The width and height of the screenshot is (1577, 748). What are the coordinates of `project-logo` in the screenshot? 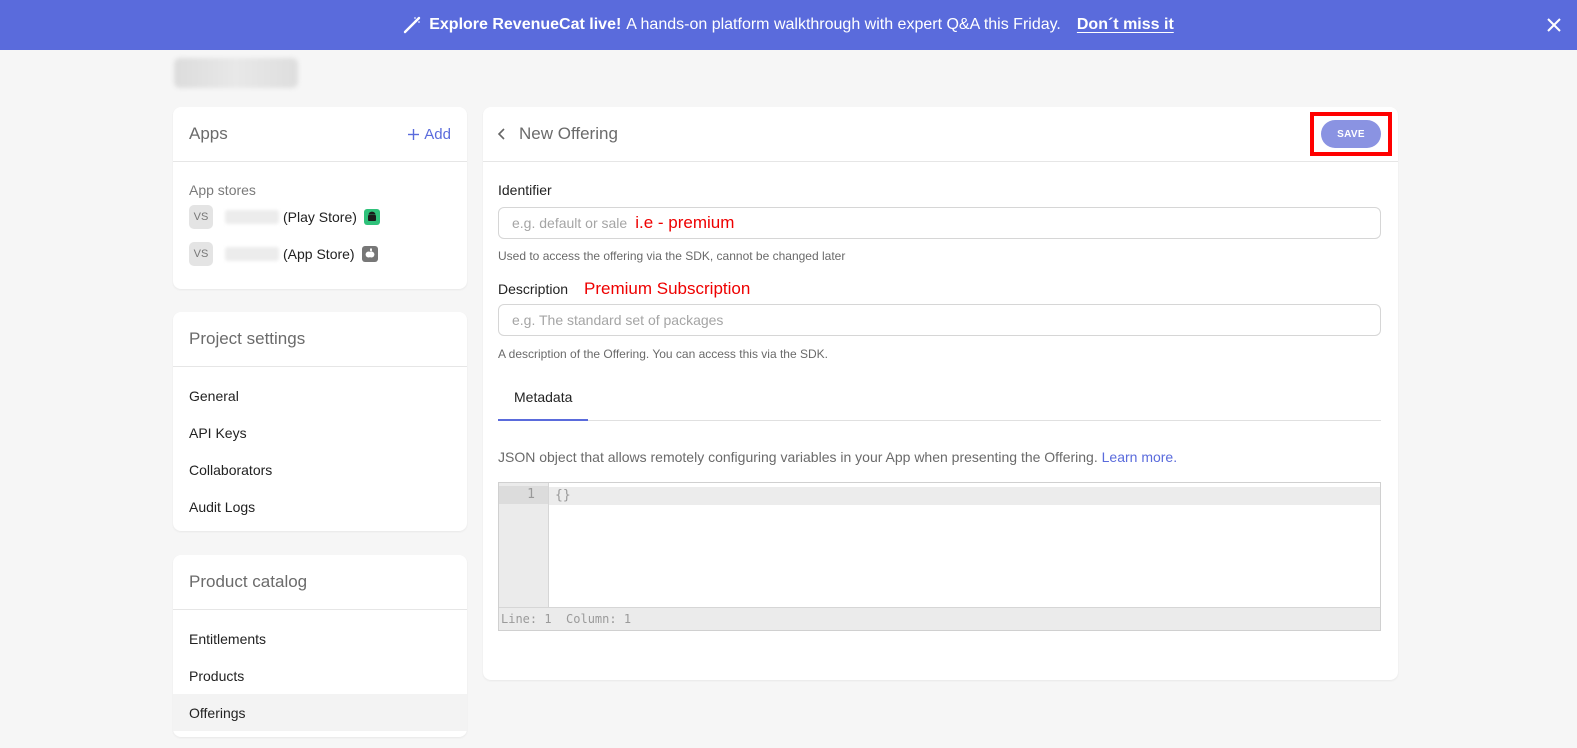 It's located at (236, 73).